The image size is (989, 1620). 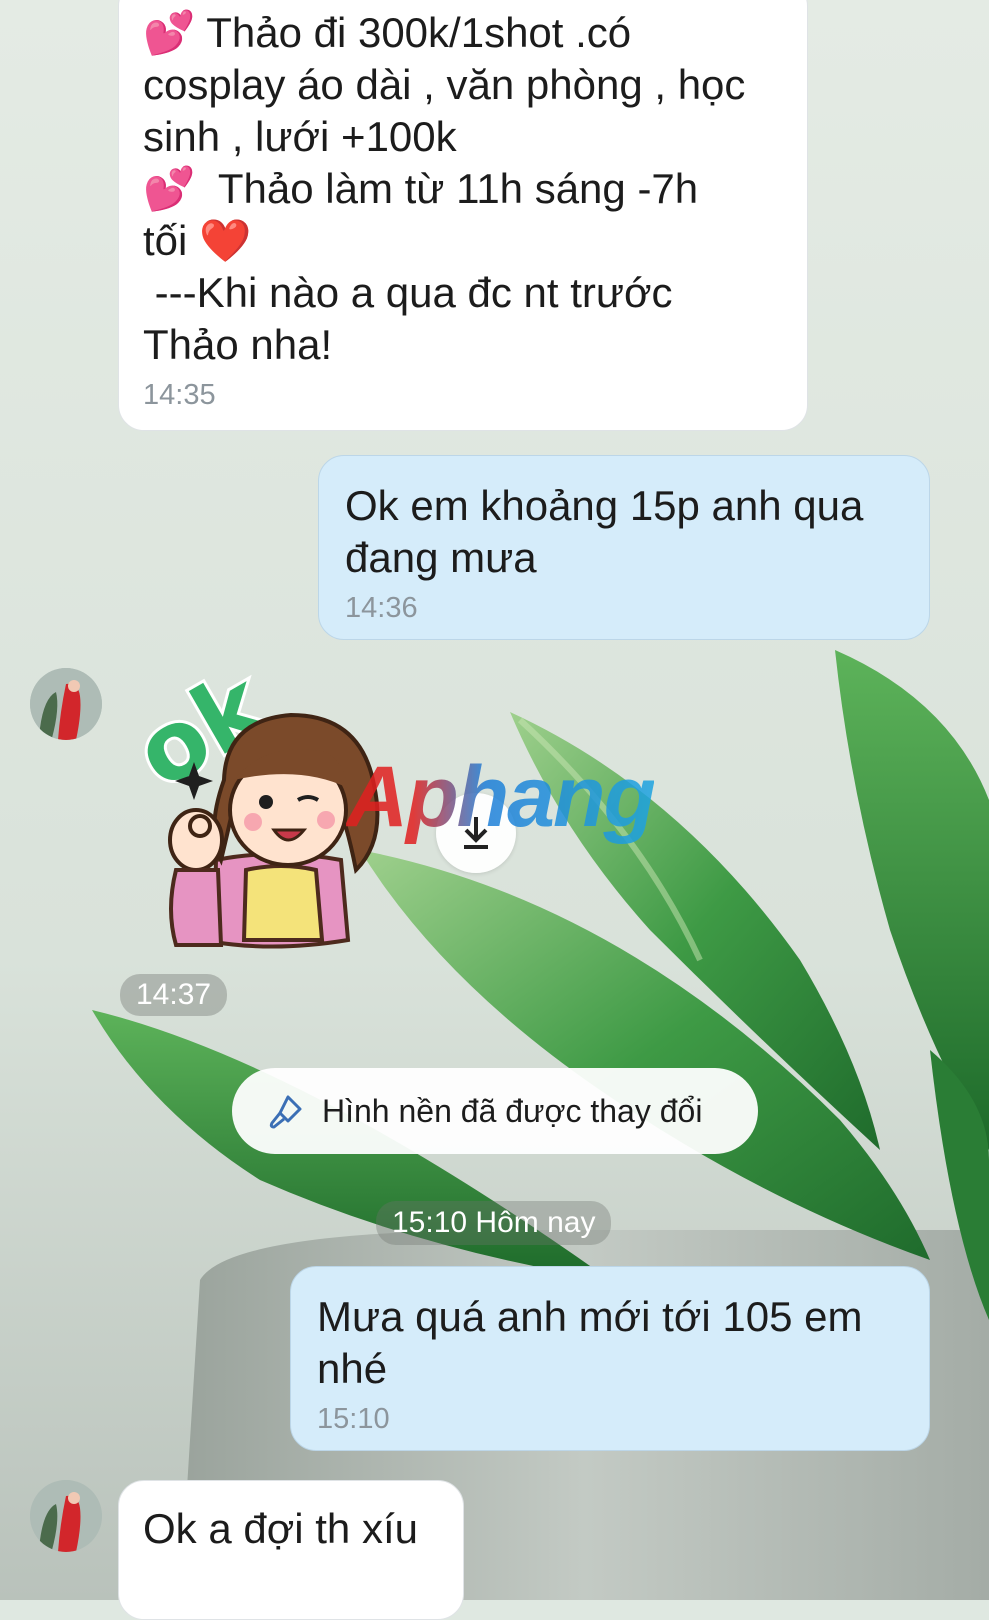 I want to click on outgoing-message-bubble: Ok em khoảng 15p anh qua đang mưa 14:36, so click(x=624, y=547).